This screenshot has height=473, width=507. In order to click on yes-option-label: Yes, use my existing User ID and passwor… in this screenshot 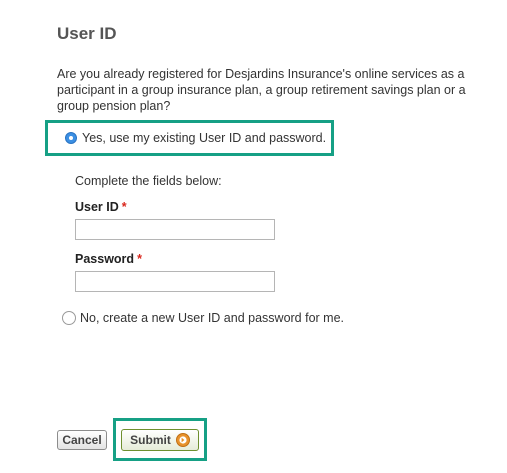, I will do `click(204, 138)`.